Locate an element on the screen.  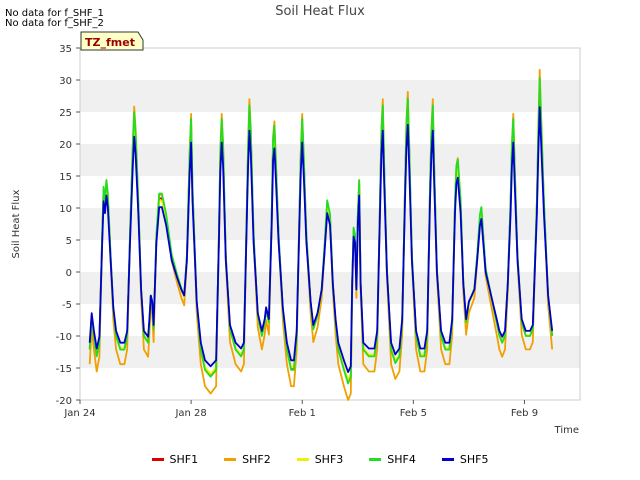
x-tick-label: Feb 1 is located at coordinates (302, 413).